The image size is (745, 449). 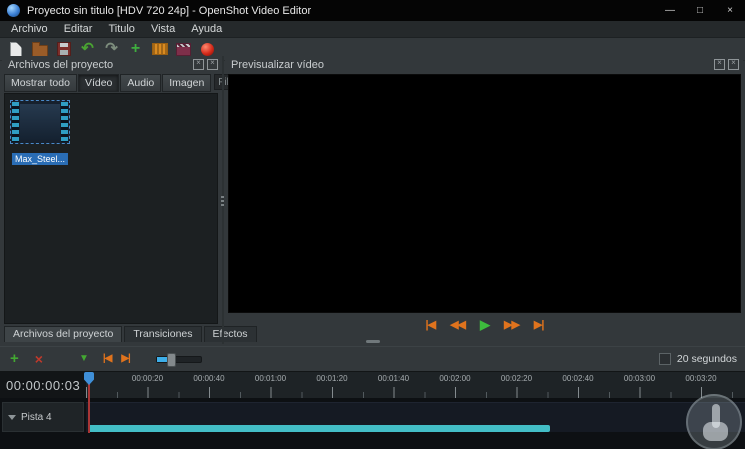 I want to click on add-track-button: +, so click(x=14, y=359).